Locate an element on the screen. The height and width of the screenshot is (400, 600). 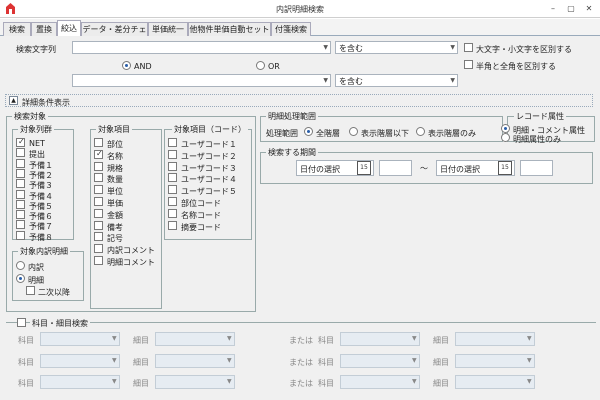
tab-auto-set-price: 他物件単価自動セット is located at coordinates (229, 29).